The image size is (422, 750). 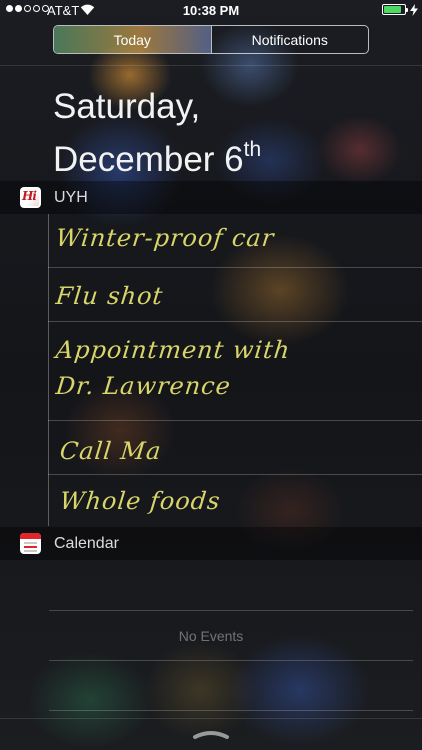 What do you see at coordinates (211, 543) in the screenshot?
I see `calendar-widget-header: Calendar` at bounding box center [211, 543].